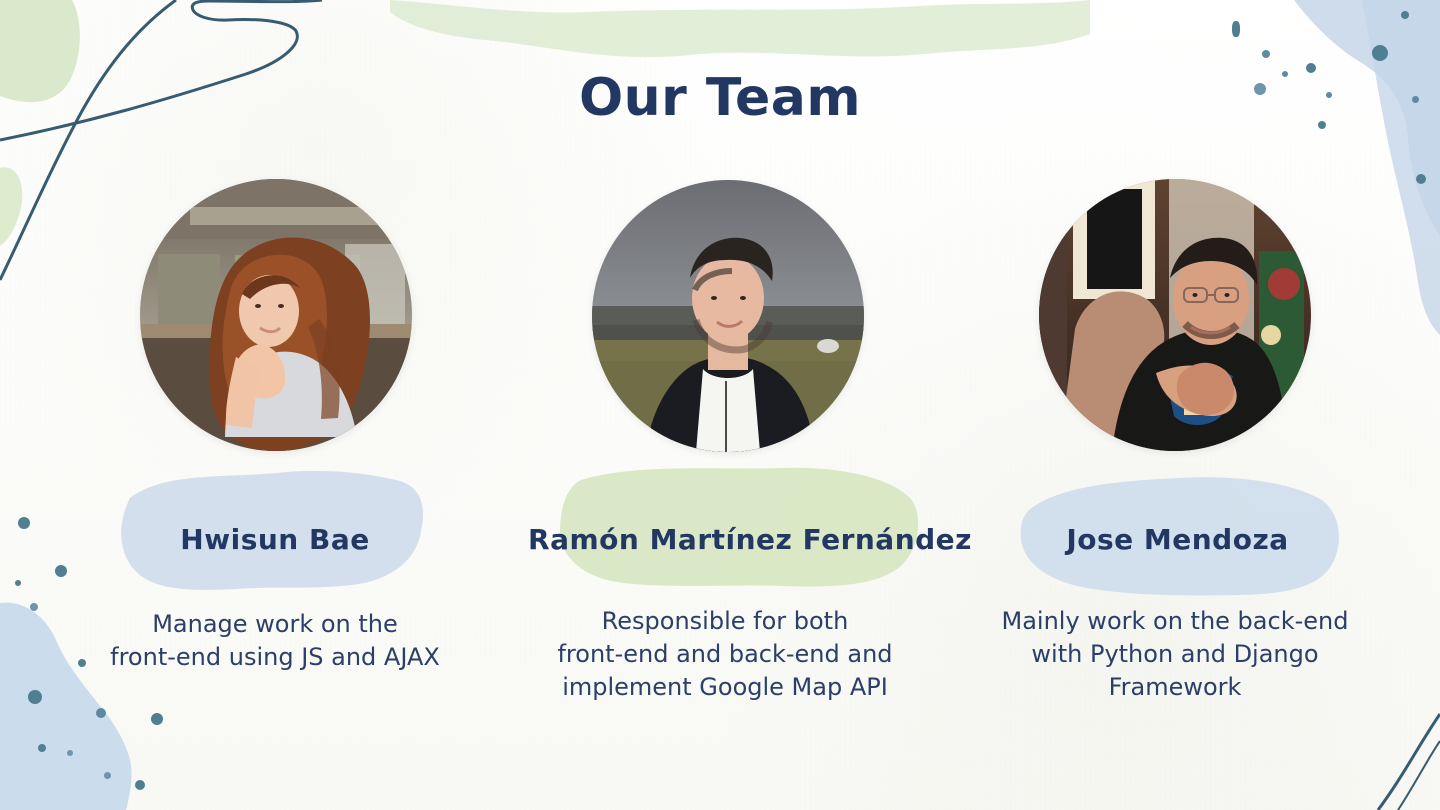  What do you see at coordinates (720, 98) in the screenshot?
I see `page-title: Our Team` at bounding box center [720, 98].